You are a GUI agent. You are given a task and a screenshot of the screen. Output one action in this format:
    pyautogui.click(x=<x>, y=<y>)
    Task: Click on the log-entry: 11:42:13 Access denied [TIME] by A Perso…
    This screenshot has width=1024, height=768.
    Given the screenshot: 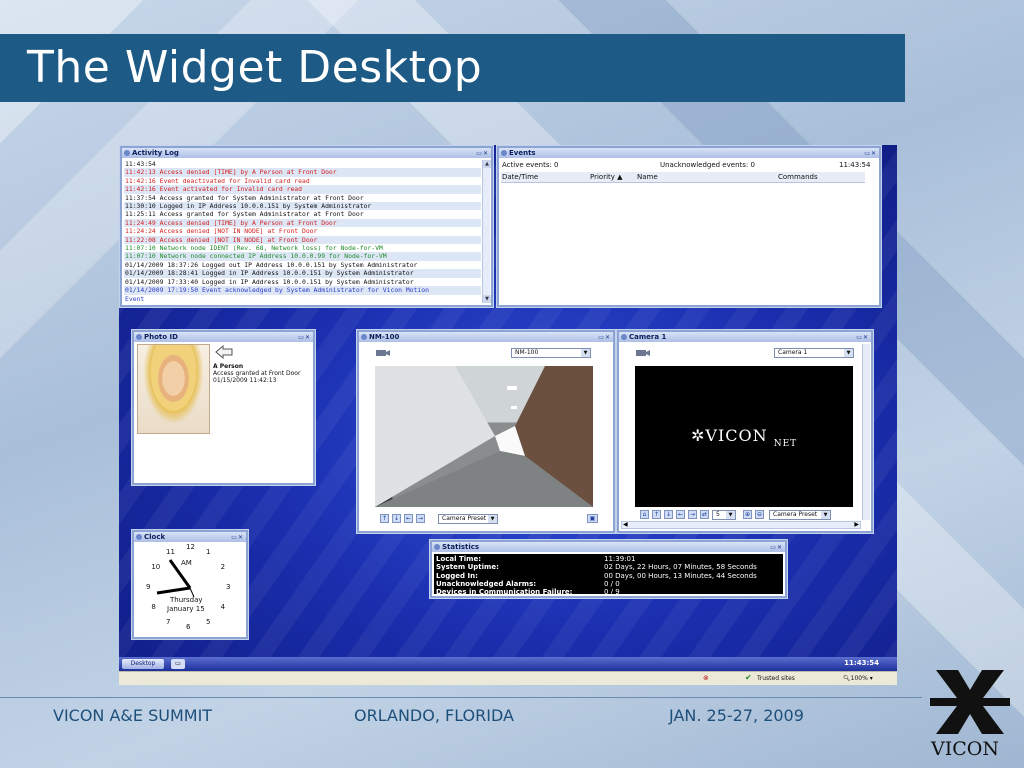 What is the action you would take?
    pyautogui.click(x=302, y=172)
    